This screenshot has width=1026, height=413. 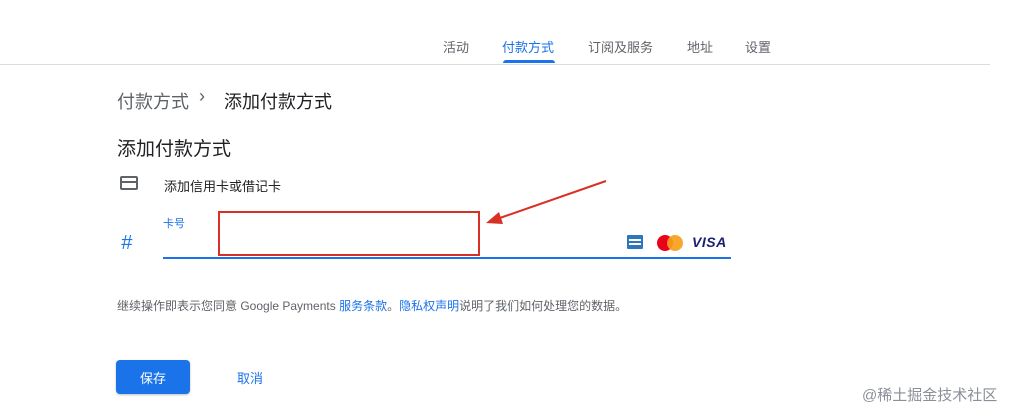 I want to click on cancel-button: 取消, so click(x=250, y=377).